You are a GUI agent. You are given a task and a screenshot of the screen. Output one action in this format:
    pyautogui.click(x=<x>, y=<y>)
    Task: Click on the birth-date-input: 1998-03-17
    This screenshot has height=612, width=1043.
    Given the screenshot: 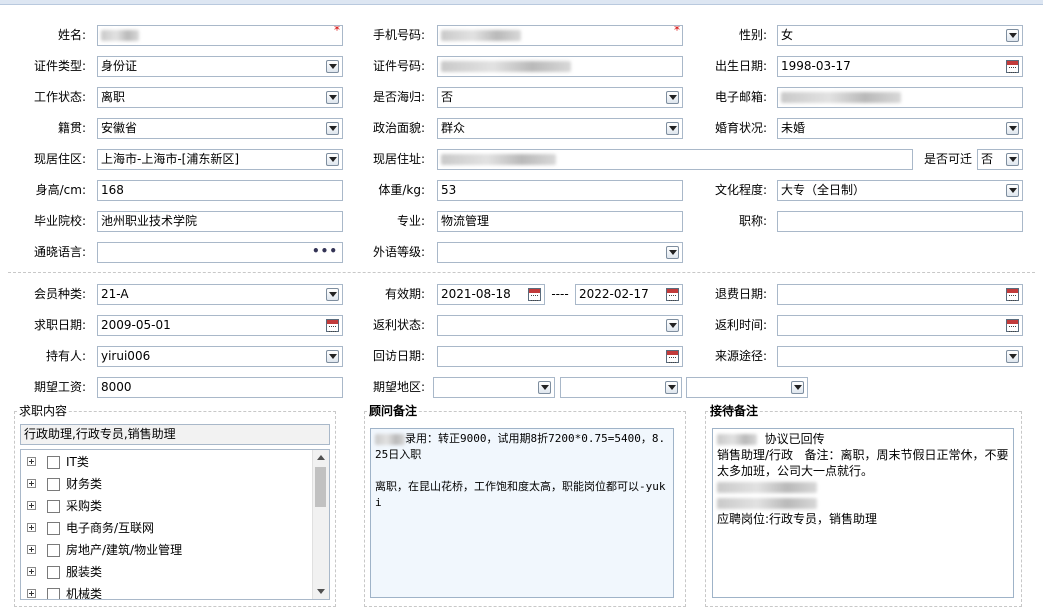 What is the action you would take?
    pyautogui.click(x=900, y=66)
    